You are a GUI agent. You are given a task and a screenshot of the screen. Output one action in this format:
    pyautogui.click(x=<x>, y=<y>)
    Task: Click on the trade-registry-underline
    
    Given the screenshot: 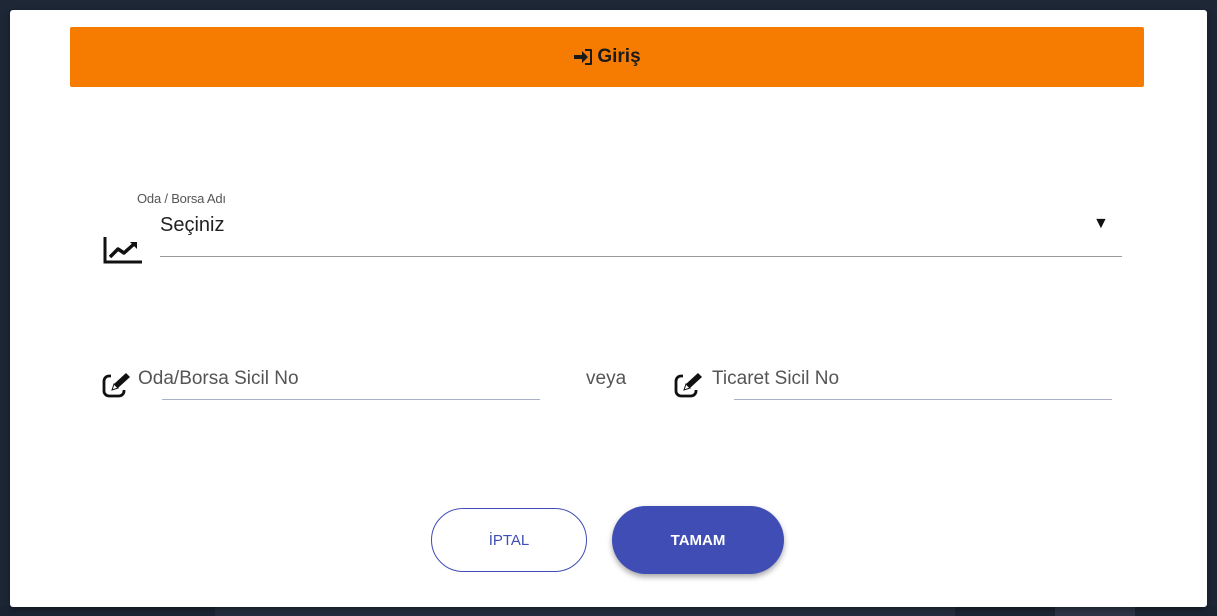 What is the action you would take?
    pyautogui.click(x=923, y=399)
    